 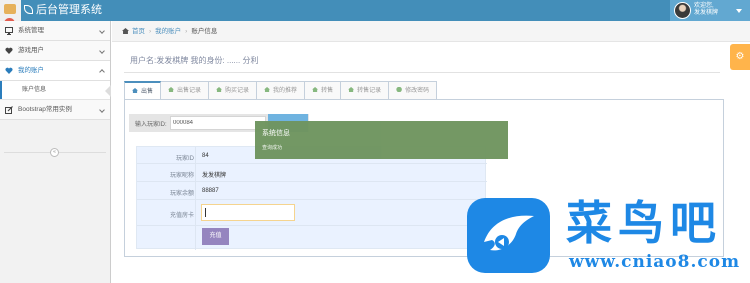 What do you see at coordinates (189, 91) in the screenshot?
I see `tab-label: 出售记录` at bounding box center [189, 91].